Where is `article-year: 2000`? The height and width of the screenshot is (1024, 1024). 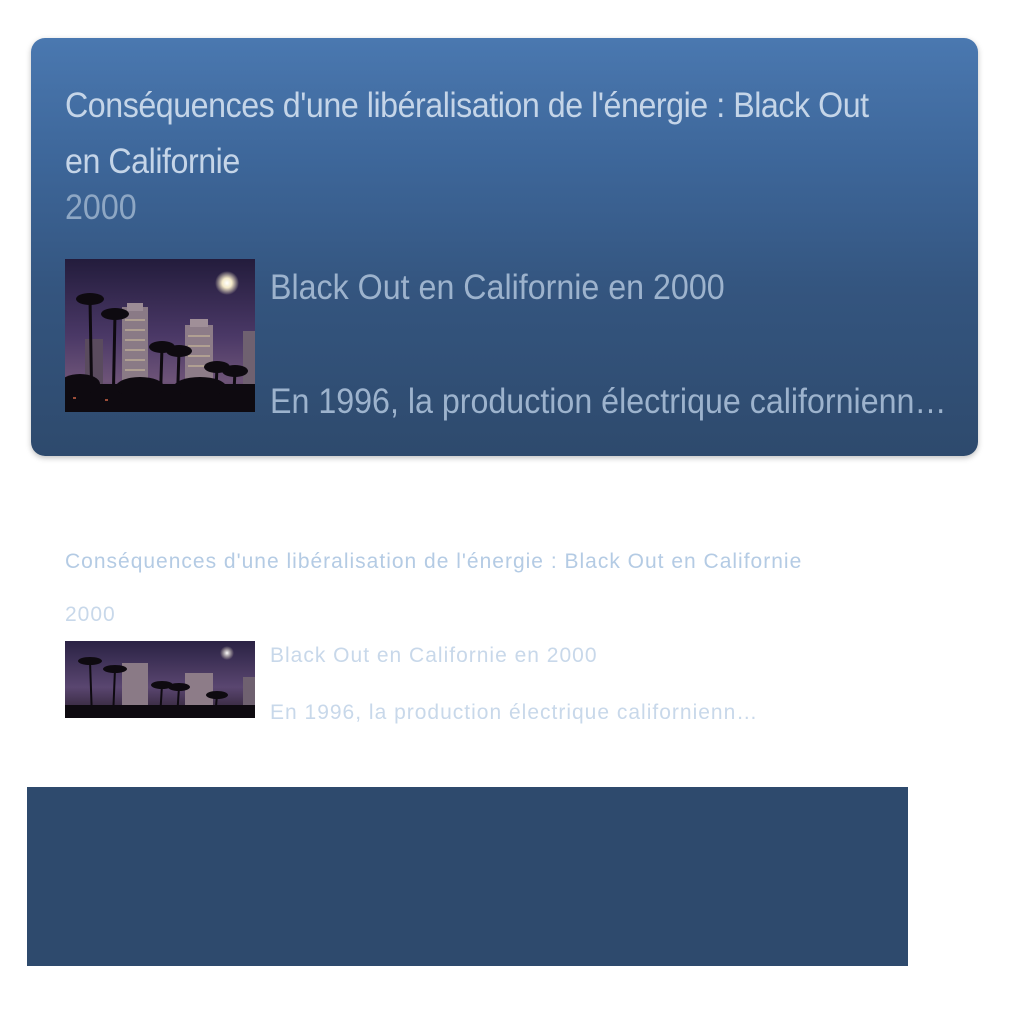
article-year: 2000 is located at coordinates (101, 207).